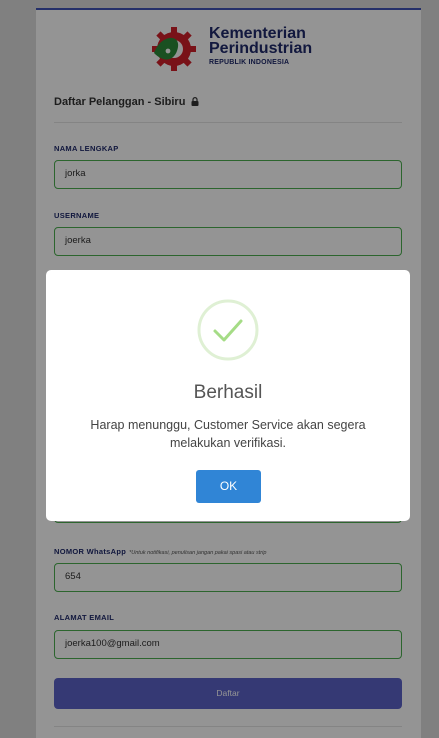 Image resolution: width=439 pixels, height=738 pixels. What do you see at coordinates (228, 486) in the screenshot?
I see `ok-button: OK` at bounding box center [228, 486].